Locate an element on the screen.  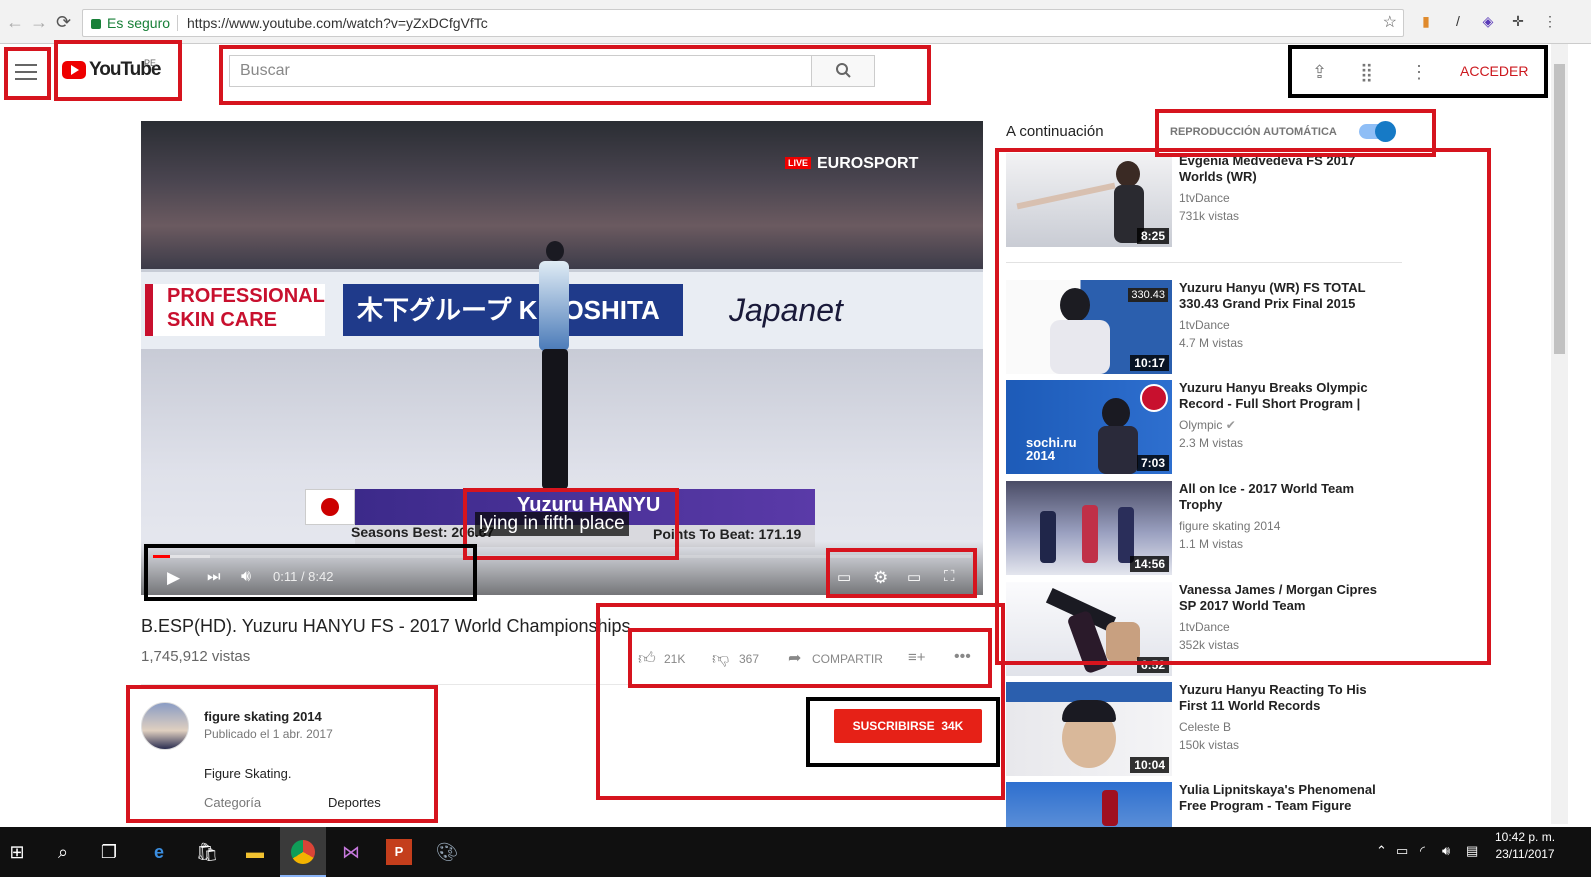
search-icon: ⌕ is located at coordinates (63, 852).